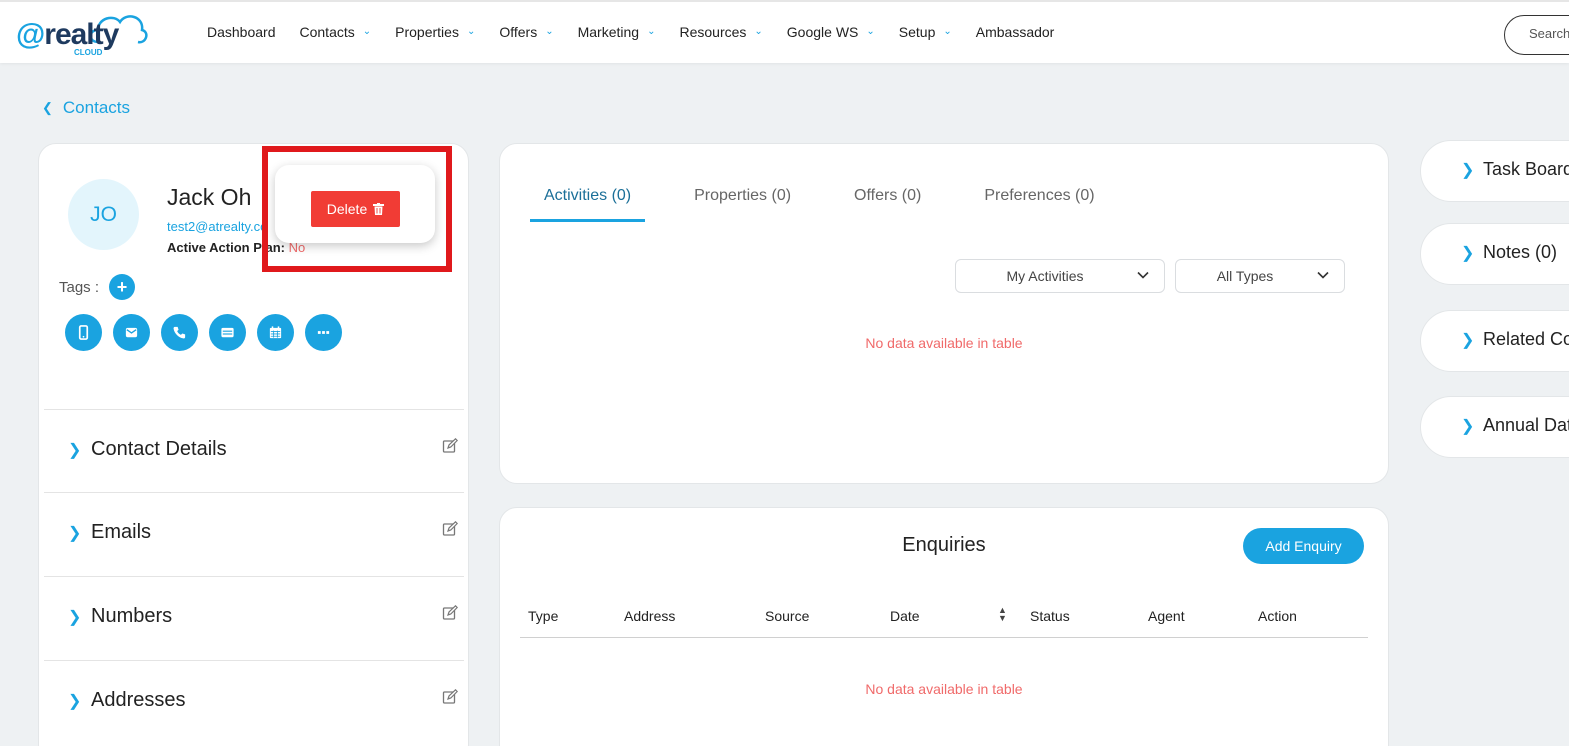 This screenshot has height=746, width=1569. What do you see at coordinates (1045, 276) in the screenshot?
I see `activity-owner-value: My Activities` at bounding box center [1045, 276].